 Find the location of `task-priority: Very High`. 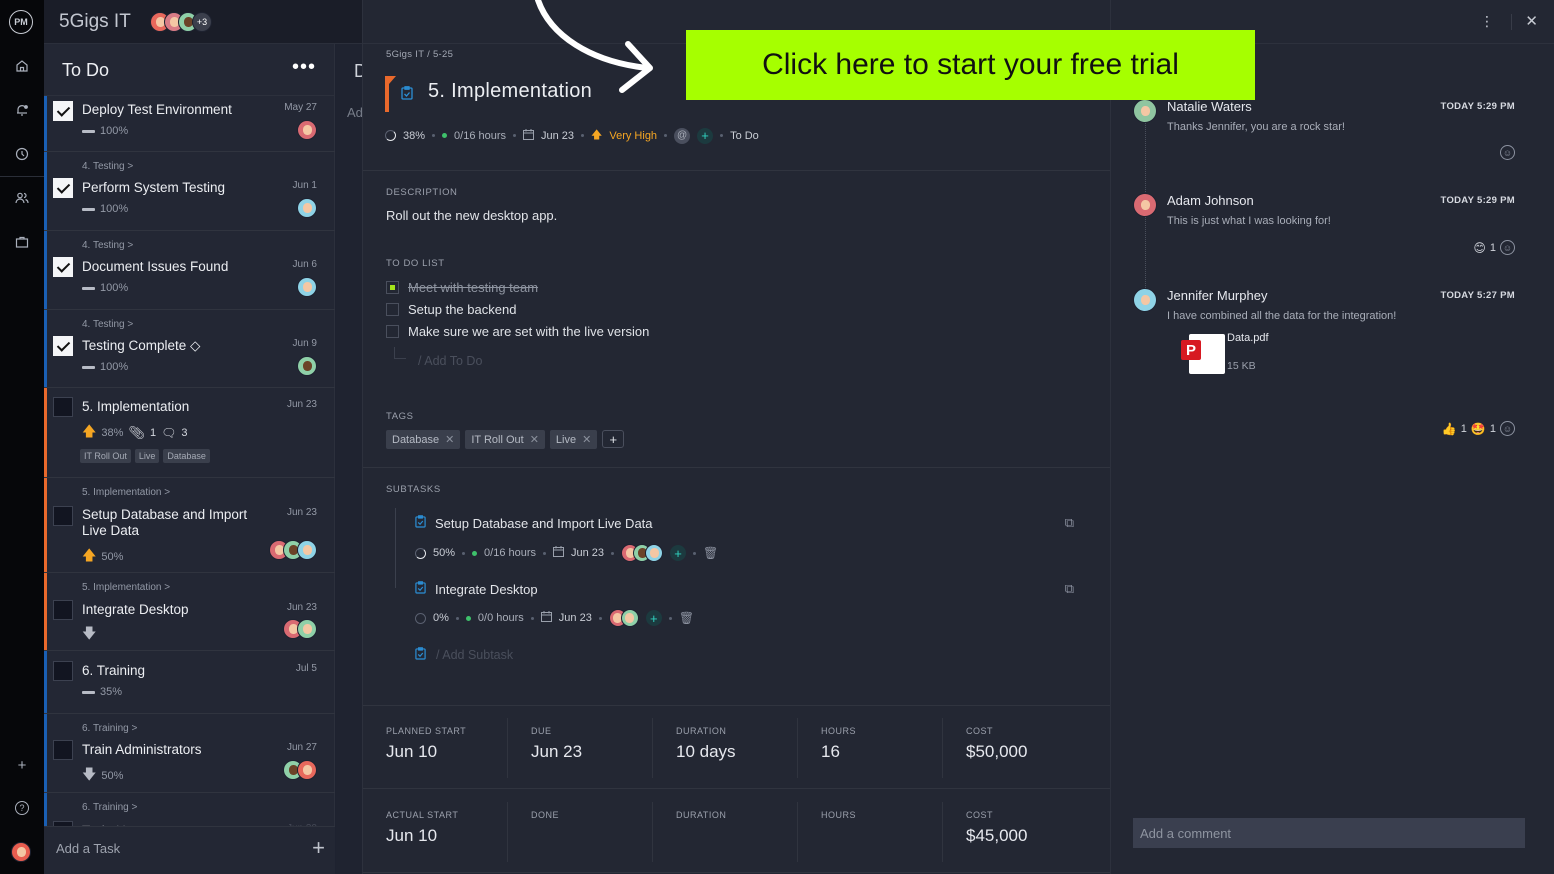

task-priority: Very High is located at coordinates (633, 136).